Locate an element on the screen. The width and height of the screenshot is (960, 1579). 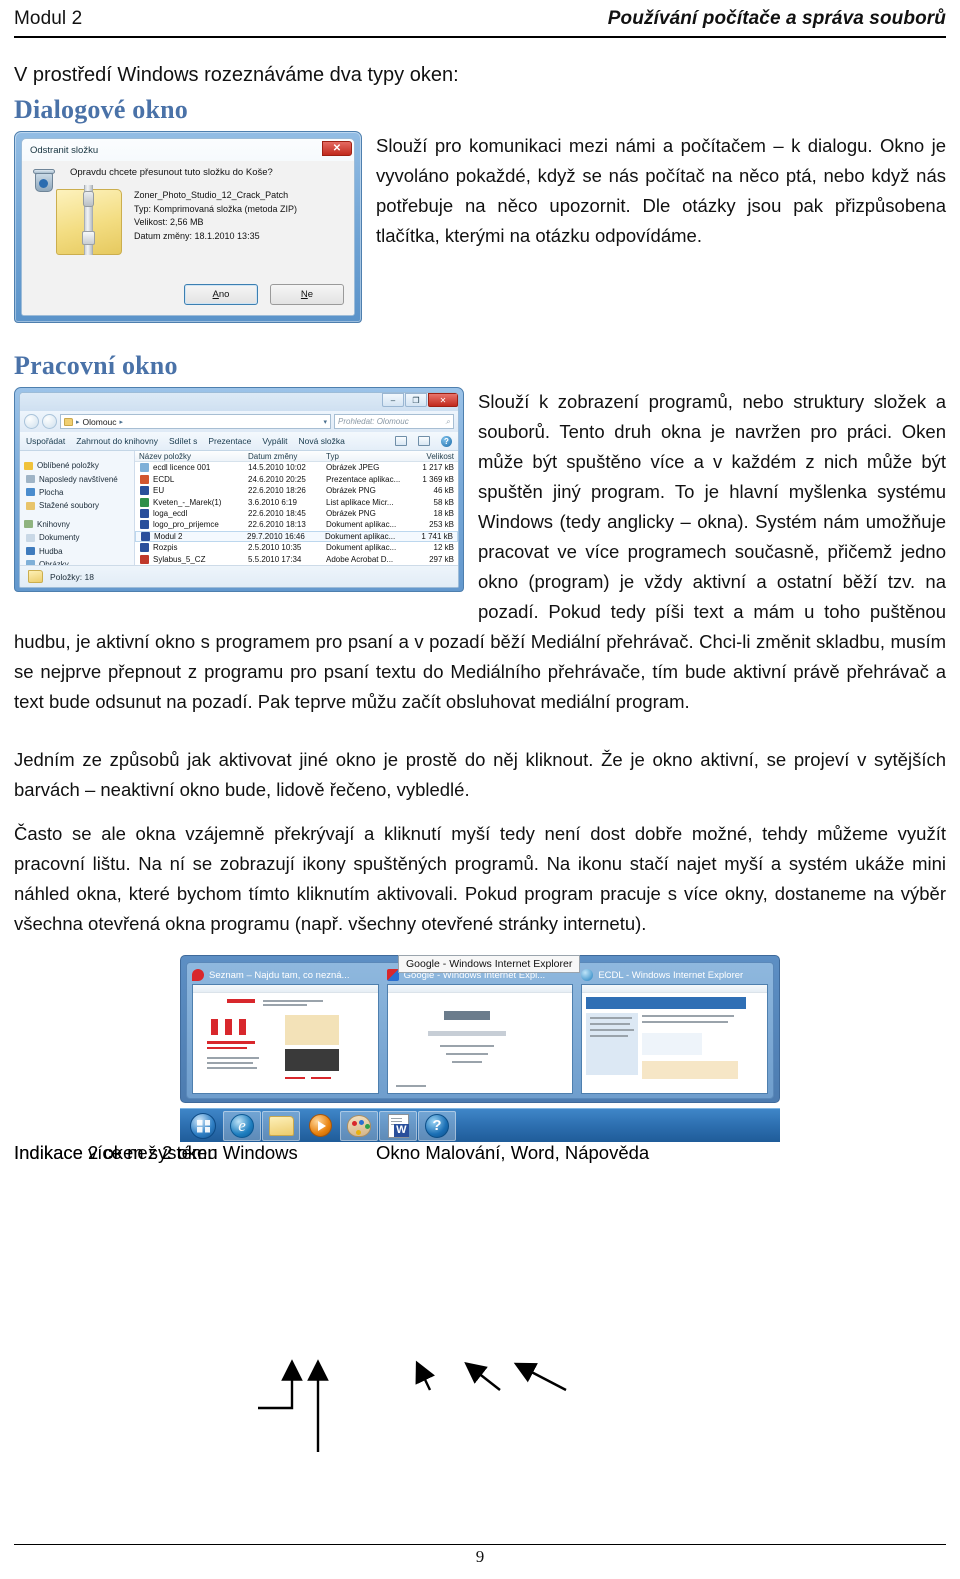
header-left-text: Modul 2 is located at coordinates (48, 18).